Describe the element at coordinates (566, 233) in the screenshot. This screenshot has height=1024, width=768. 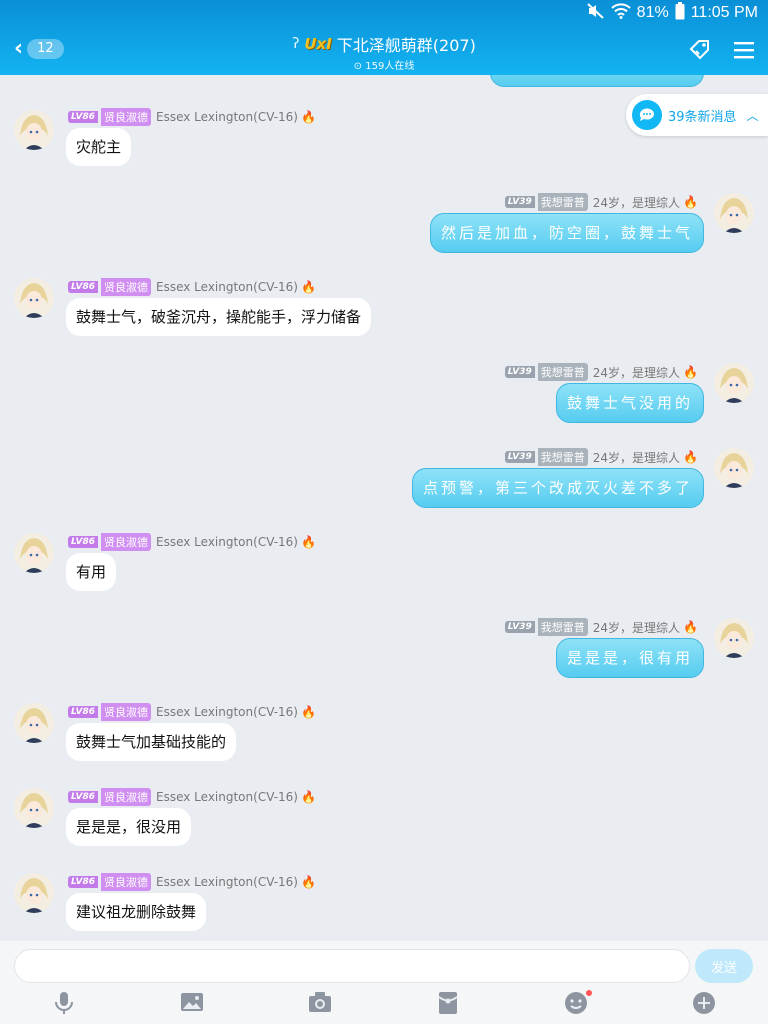
I see `message-bubble: 然后是加血，防空圈，鼓舞士气` at that location.